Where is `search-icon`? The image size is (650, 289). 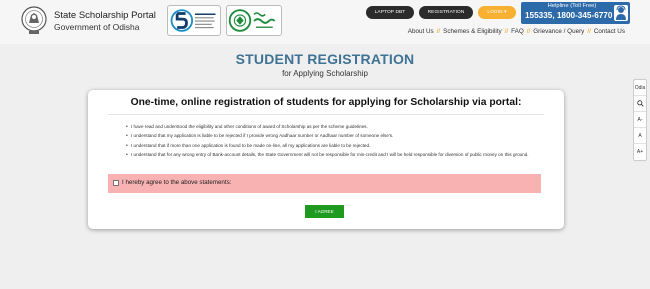 search-icon is located at coordinates (640, 103).